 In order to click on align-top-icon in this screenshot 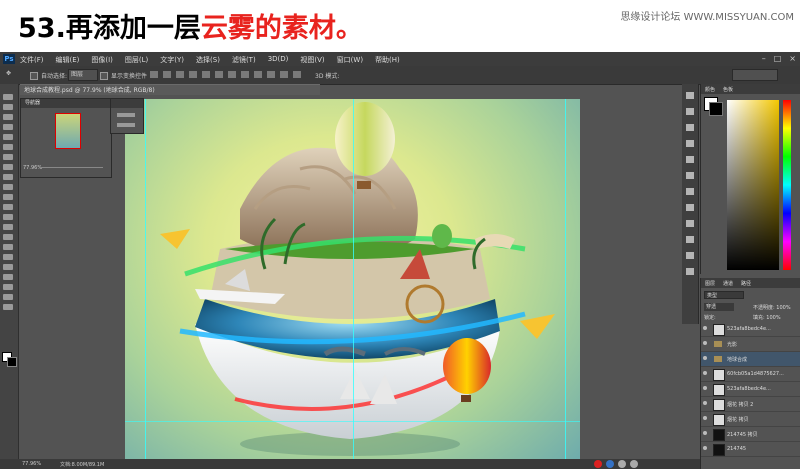, I will do `click(154, 74)`.